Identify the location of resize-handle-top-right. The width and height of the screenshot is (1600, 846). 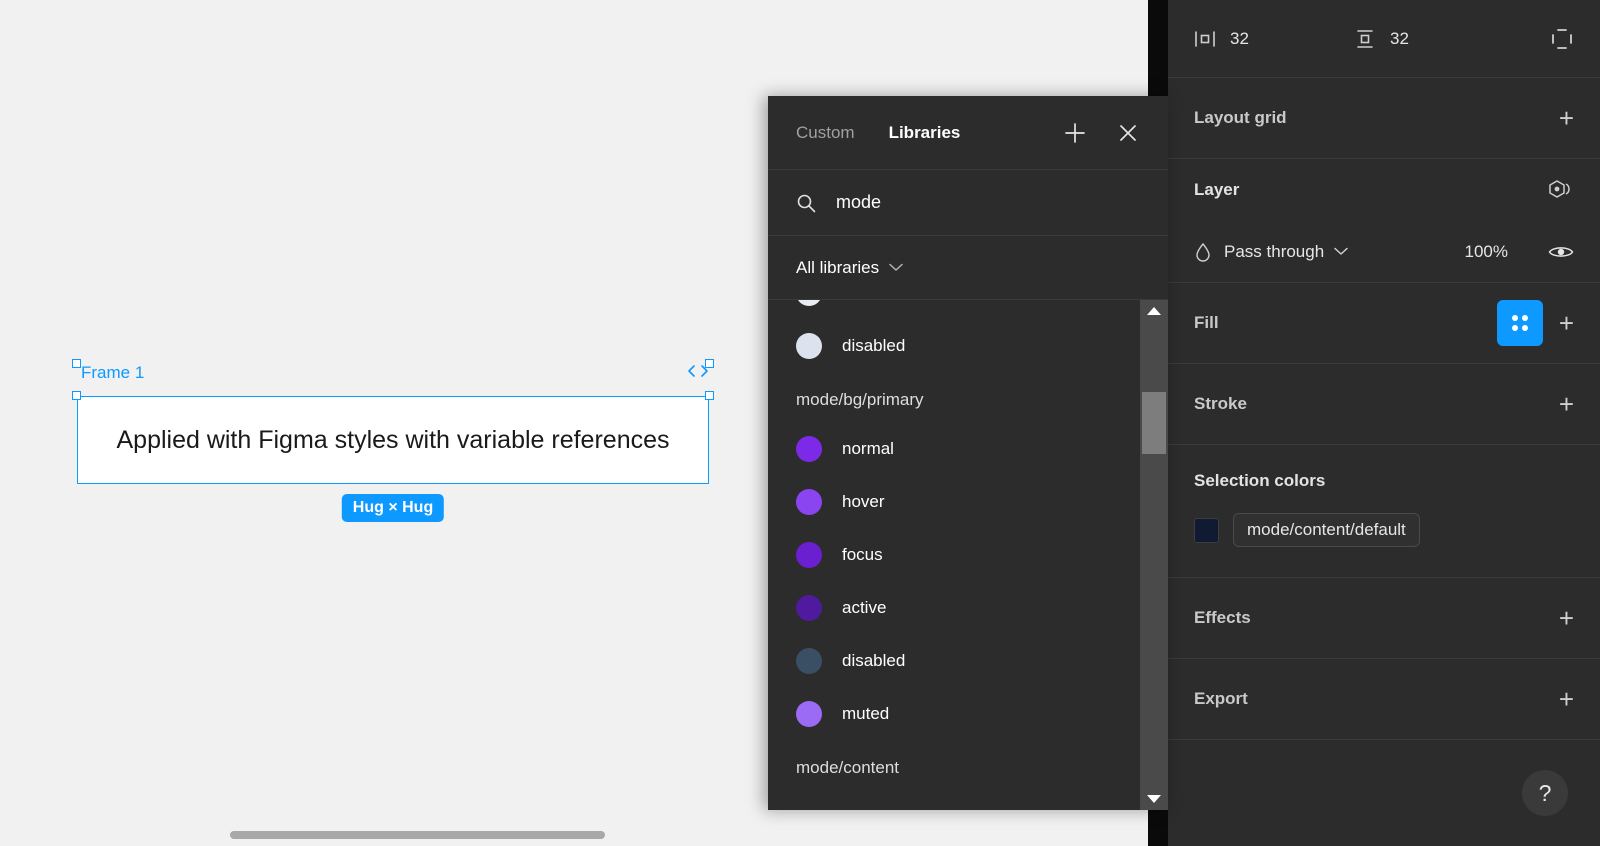
(709, 395).